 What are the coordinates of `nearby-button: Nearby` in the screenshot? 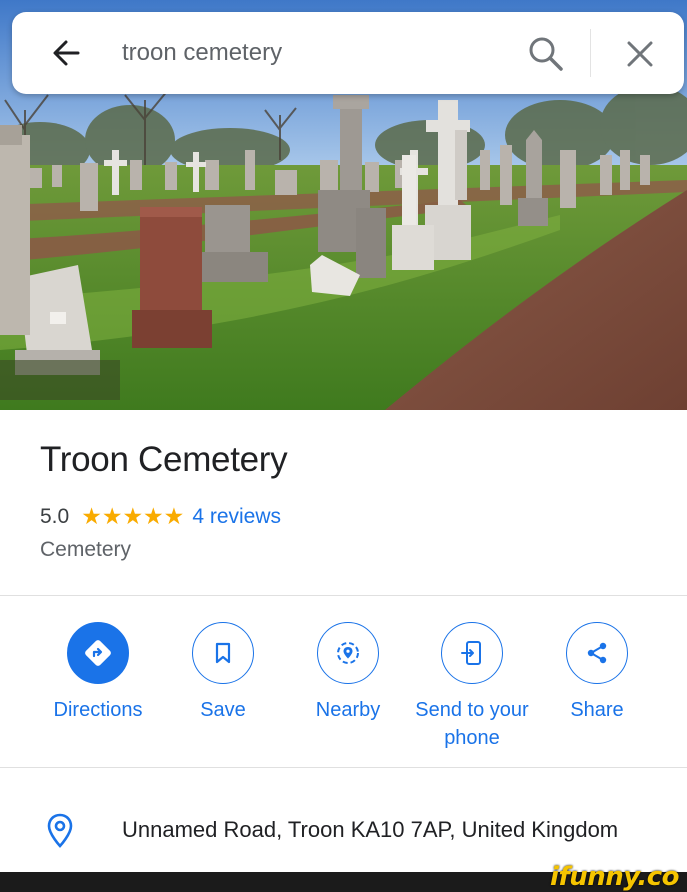 It's located at (348, 673).